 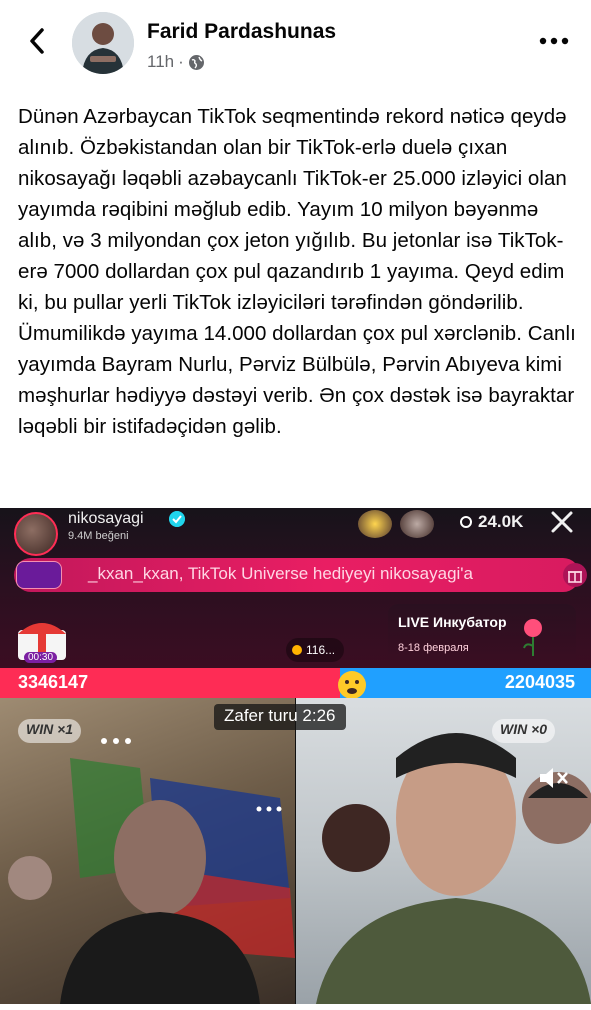 What do you see at coordinates (482, 636) in the screenshot?
I see `live-incubator-card: LIVE Инкубатор 8-18 февраля` at bounding box center [482, 636].